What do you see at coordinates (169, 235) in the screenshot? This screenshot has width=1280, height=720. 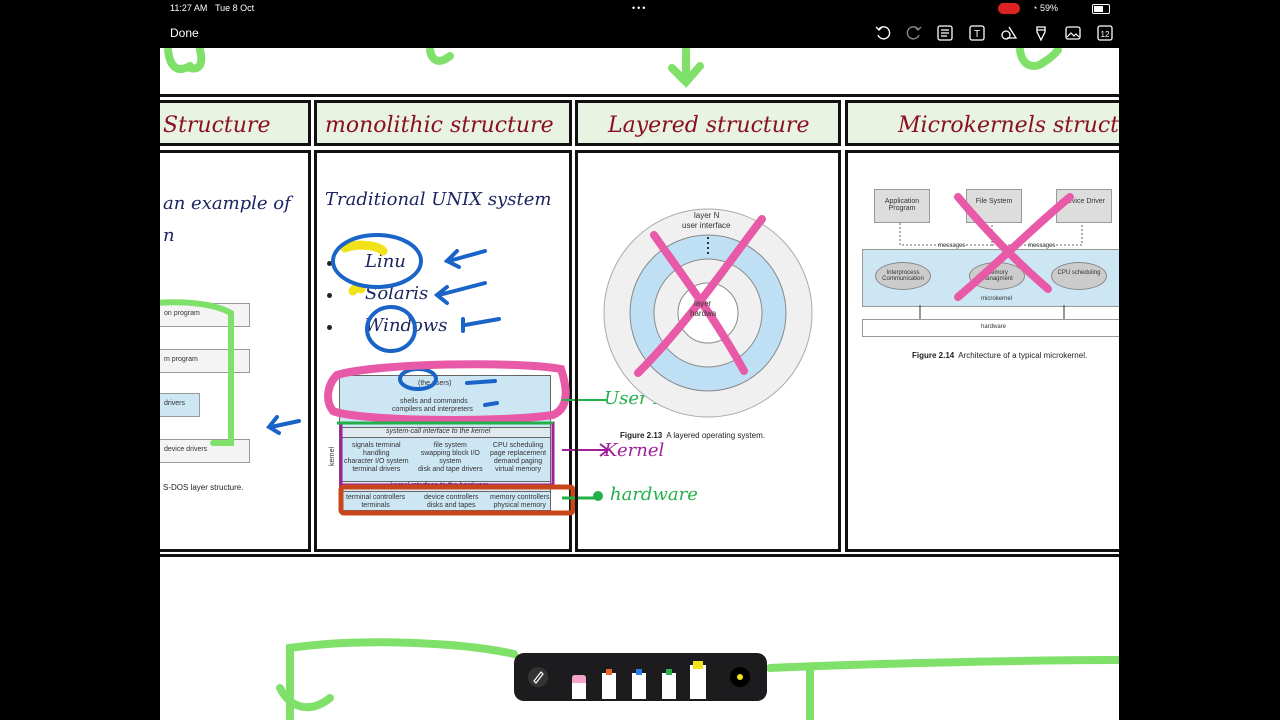 I see `slide1-text2: n` at bounding box center [169, 235].